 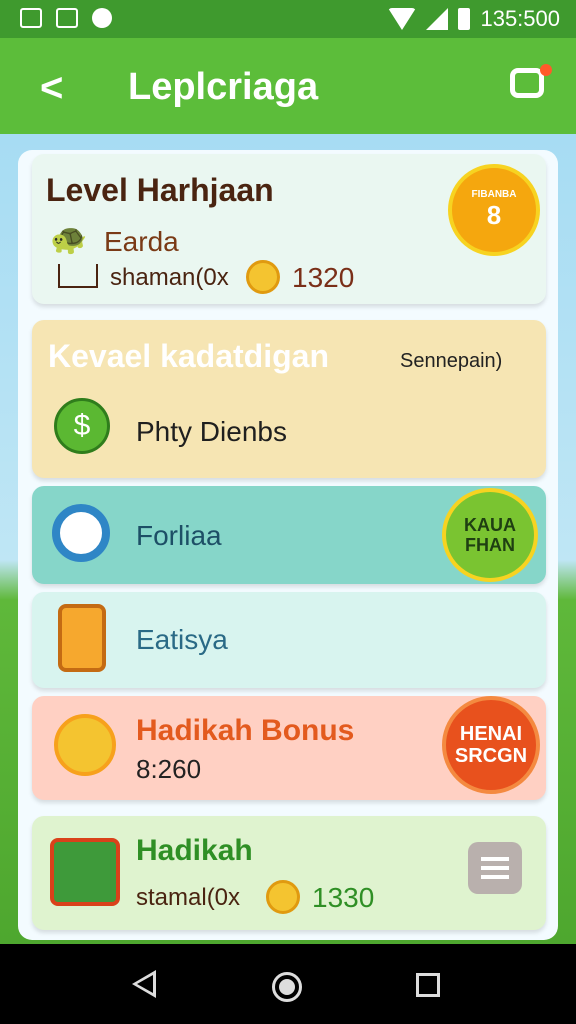 I want to click on image-icon, so click(x=31, y=18).